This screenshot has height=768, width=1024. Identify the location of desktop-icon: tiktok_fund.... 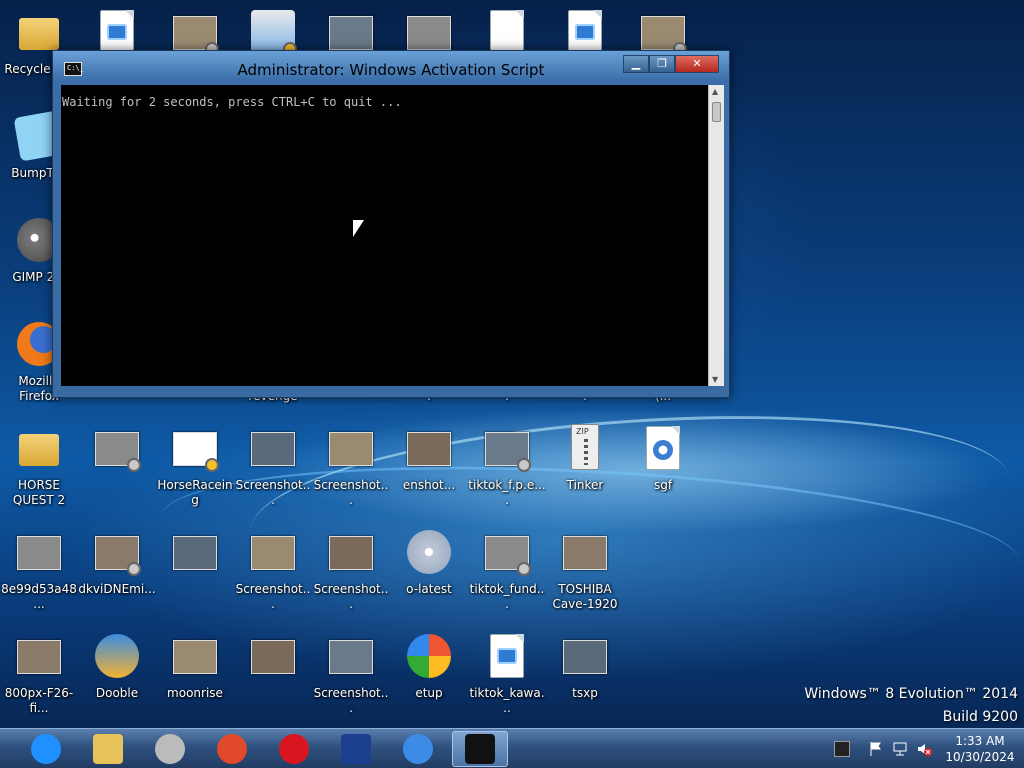
(507, 573).